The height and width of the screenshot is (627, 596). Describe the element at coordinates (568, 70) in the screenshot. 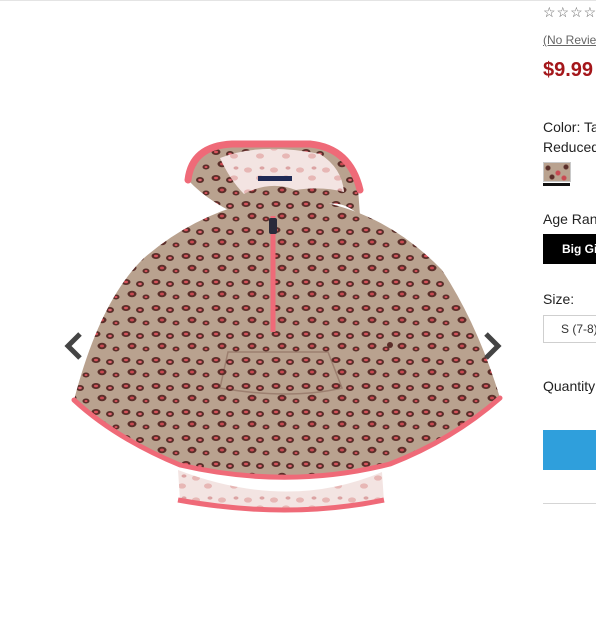

I see `product-price: $9.99` at that location.